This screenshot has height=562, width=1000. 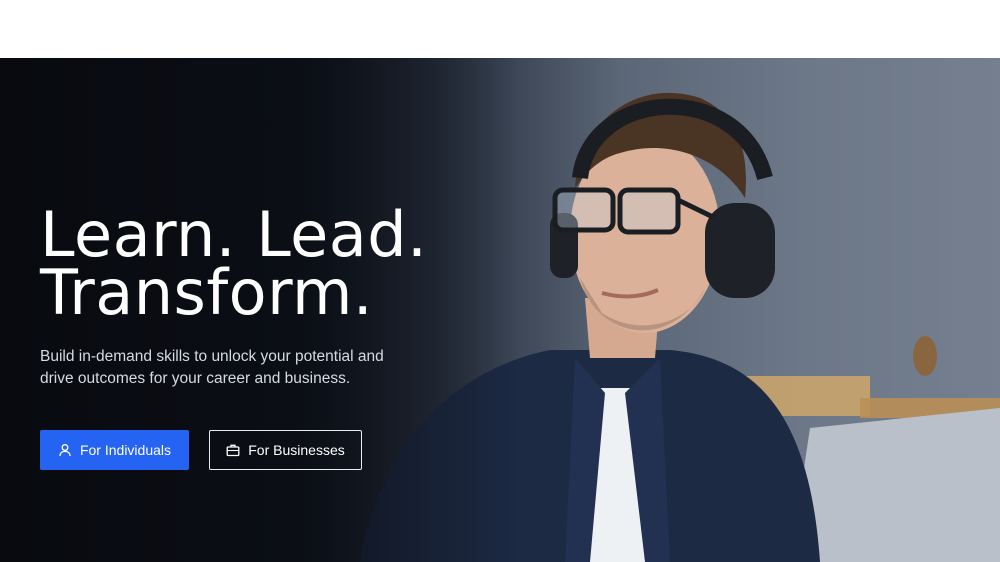 What do you see at coordinates (500, 29) in the screenshot?
I see `top-navigation-bar` at bounding box center [500, 29].